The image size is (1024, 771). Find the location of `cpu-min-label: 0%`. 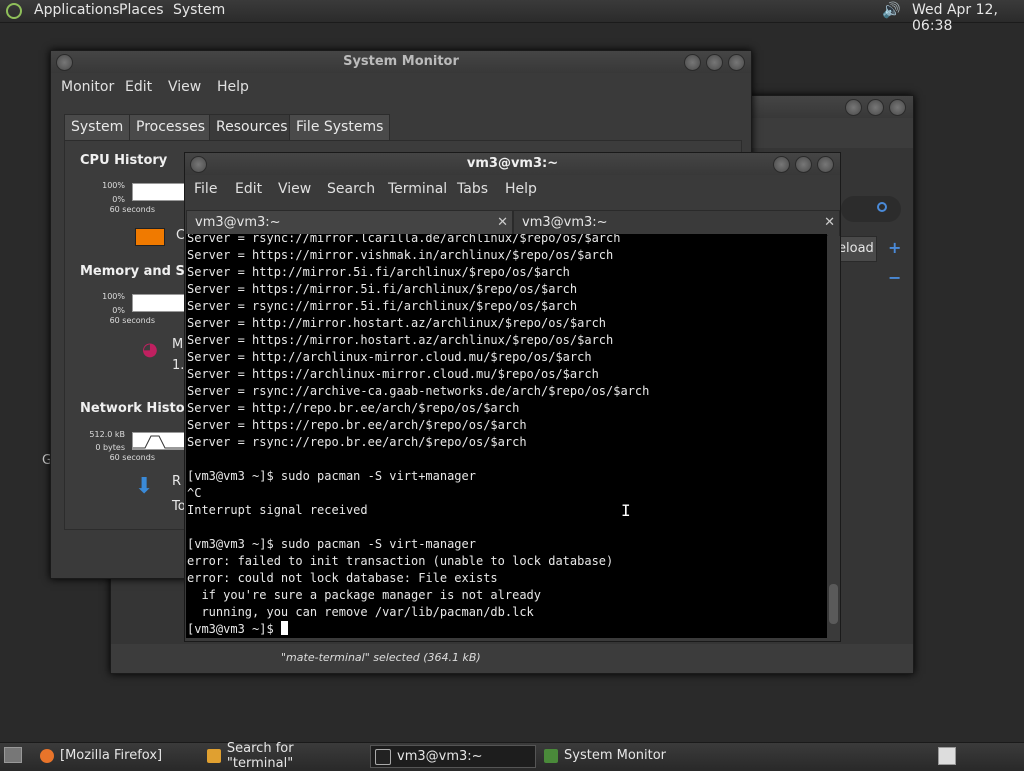

cpu-min-label: 0% is located at coordinates (118, 199).